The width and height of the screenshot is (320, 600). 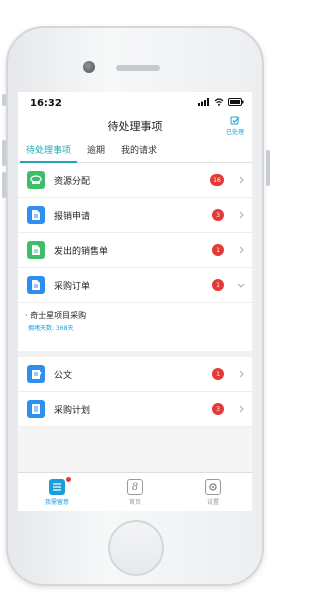 What do you see at coordinates (212, 502) in the screenshot?
I see `tab-label: 设置` at bounding box center [212, 502].